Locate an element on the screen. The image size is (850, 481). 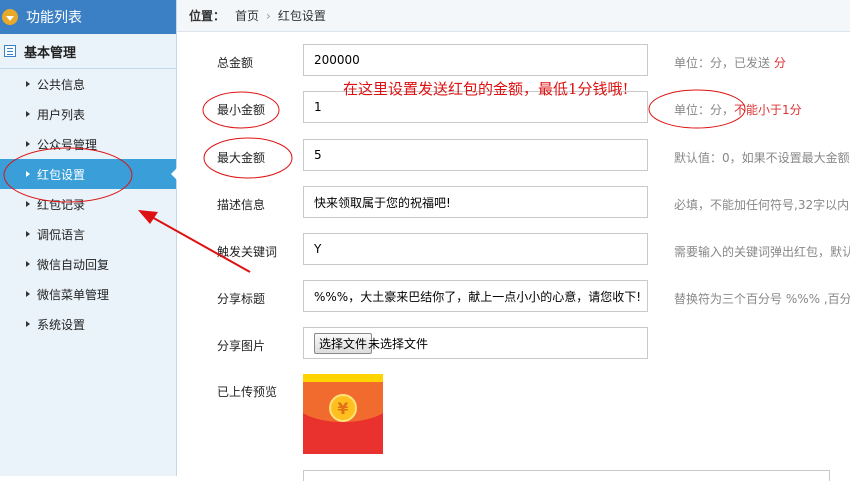
sidebar-header: 功能列表 is located at coordinates (88, 17).